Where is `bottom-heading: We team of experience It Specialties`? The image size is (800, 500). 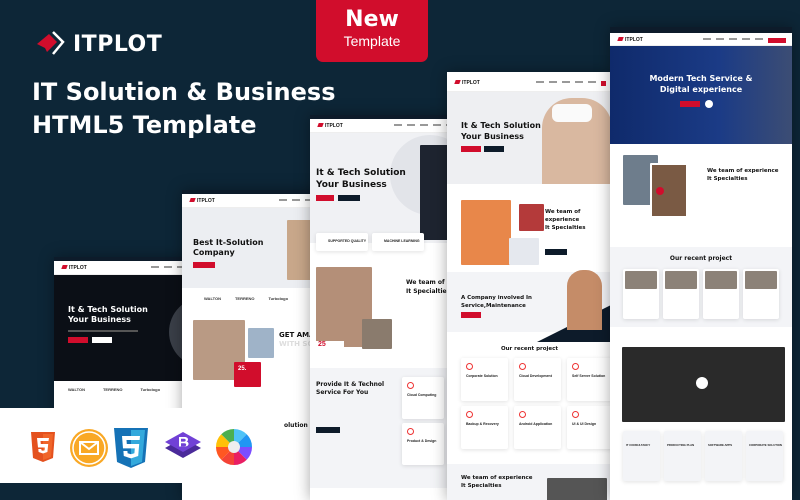
bottom-heading: We team of experience It Specialties is located at coordinates (497, 482).